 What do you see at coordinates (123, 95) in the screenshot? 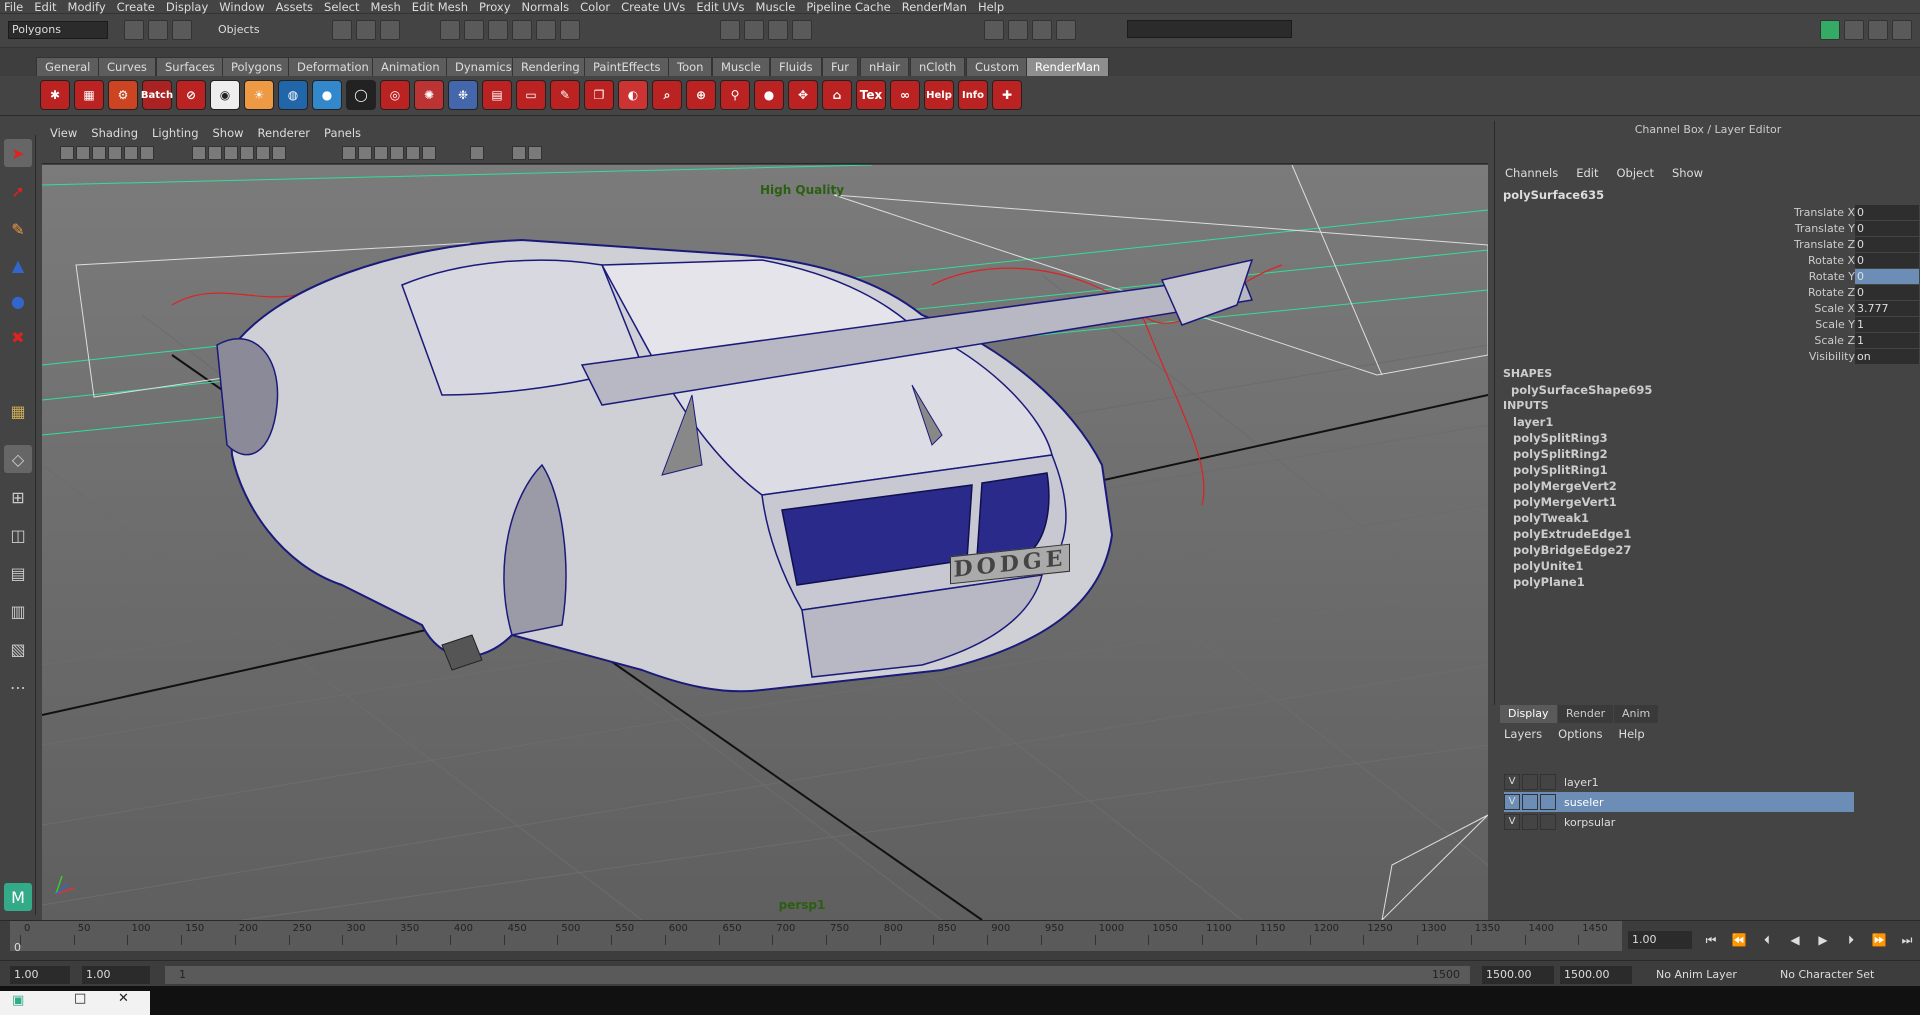
I see `ipr-icon: ⚙` at bounding box center [123, 95].